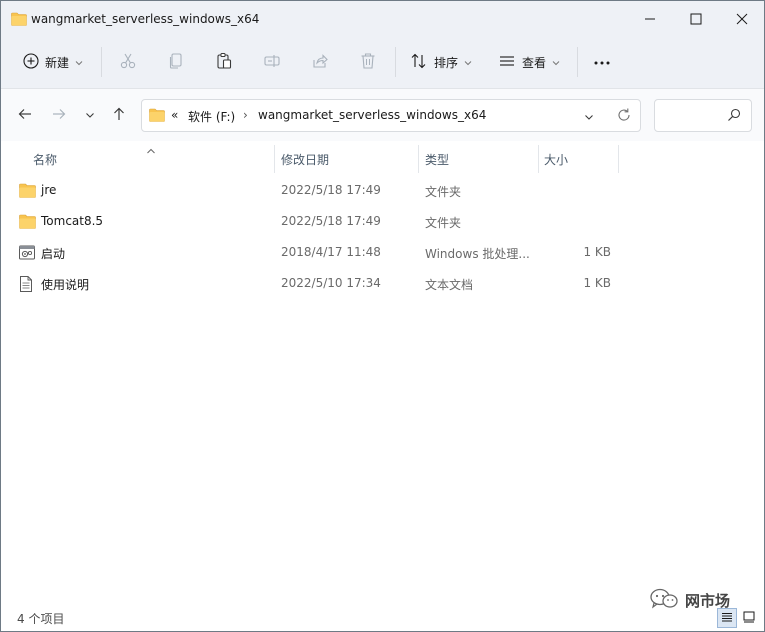  I want to click on breadcrumb-drive: 软件 (F:), so click(211, 116).